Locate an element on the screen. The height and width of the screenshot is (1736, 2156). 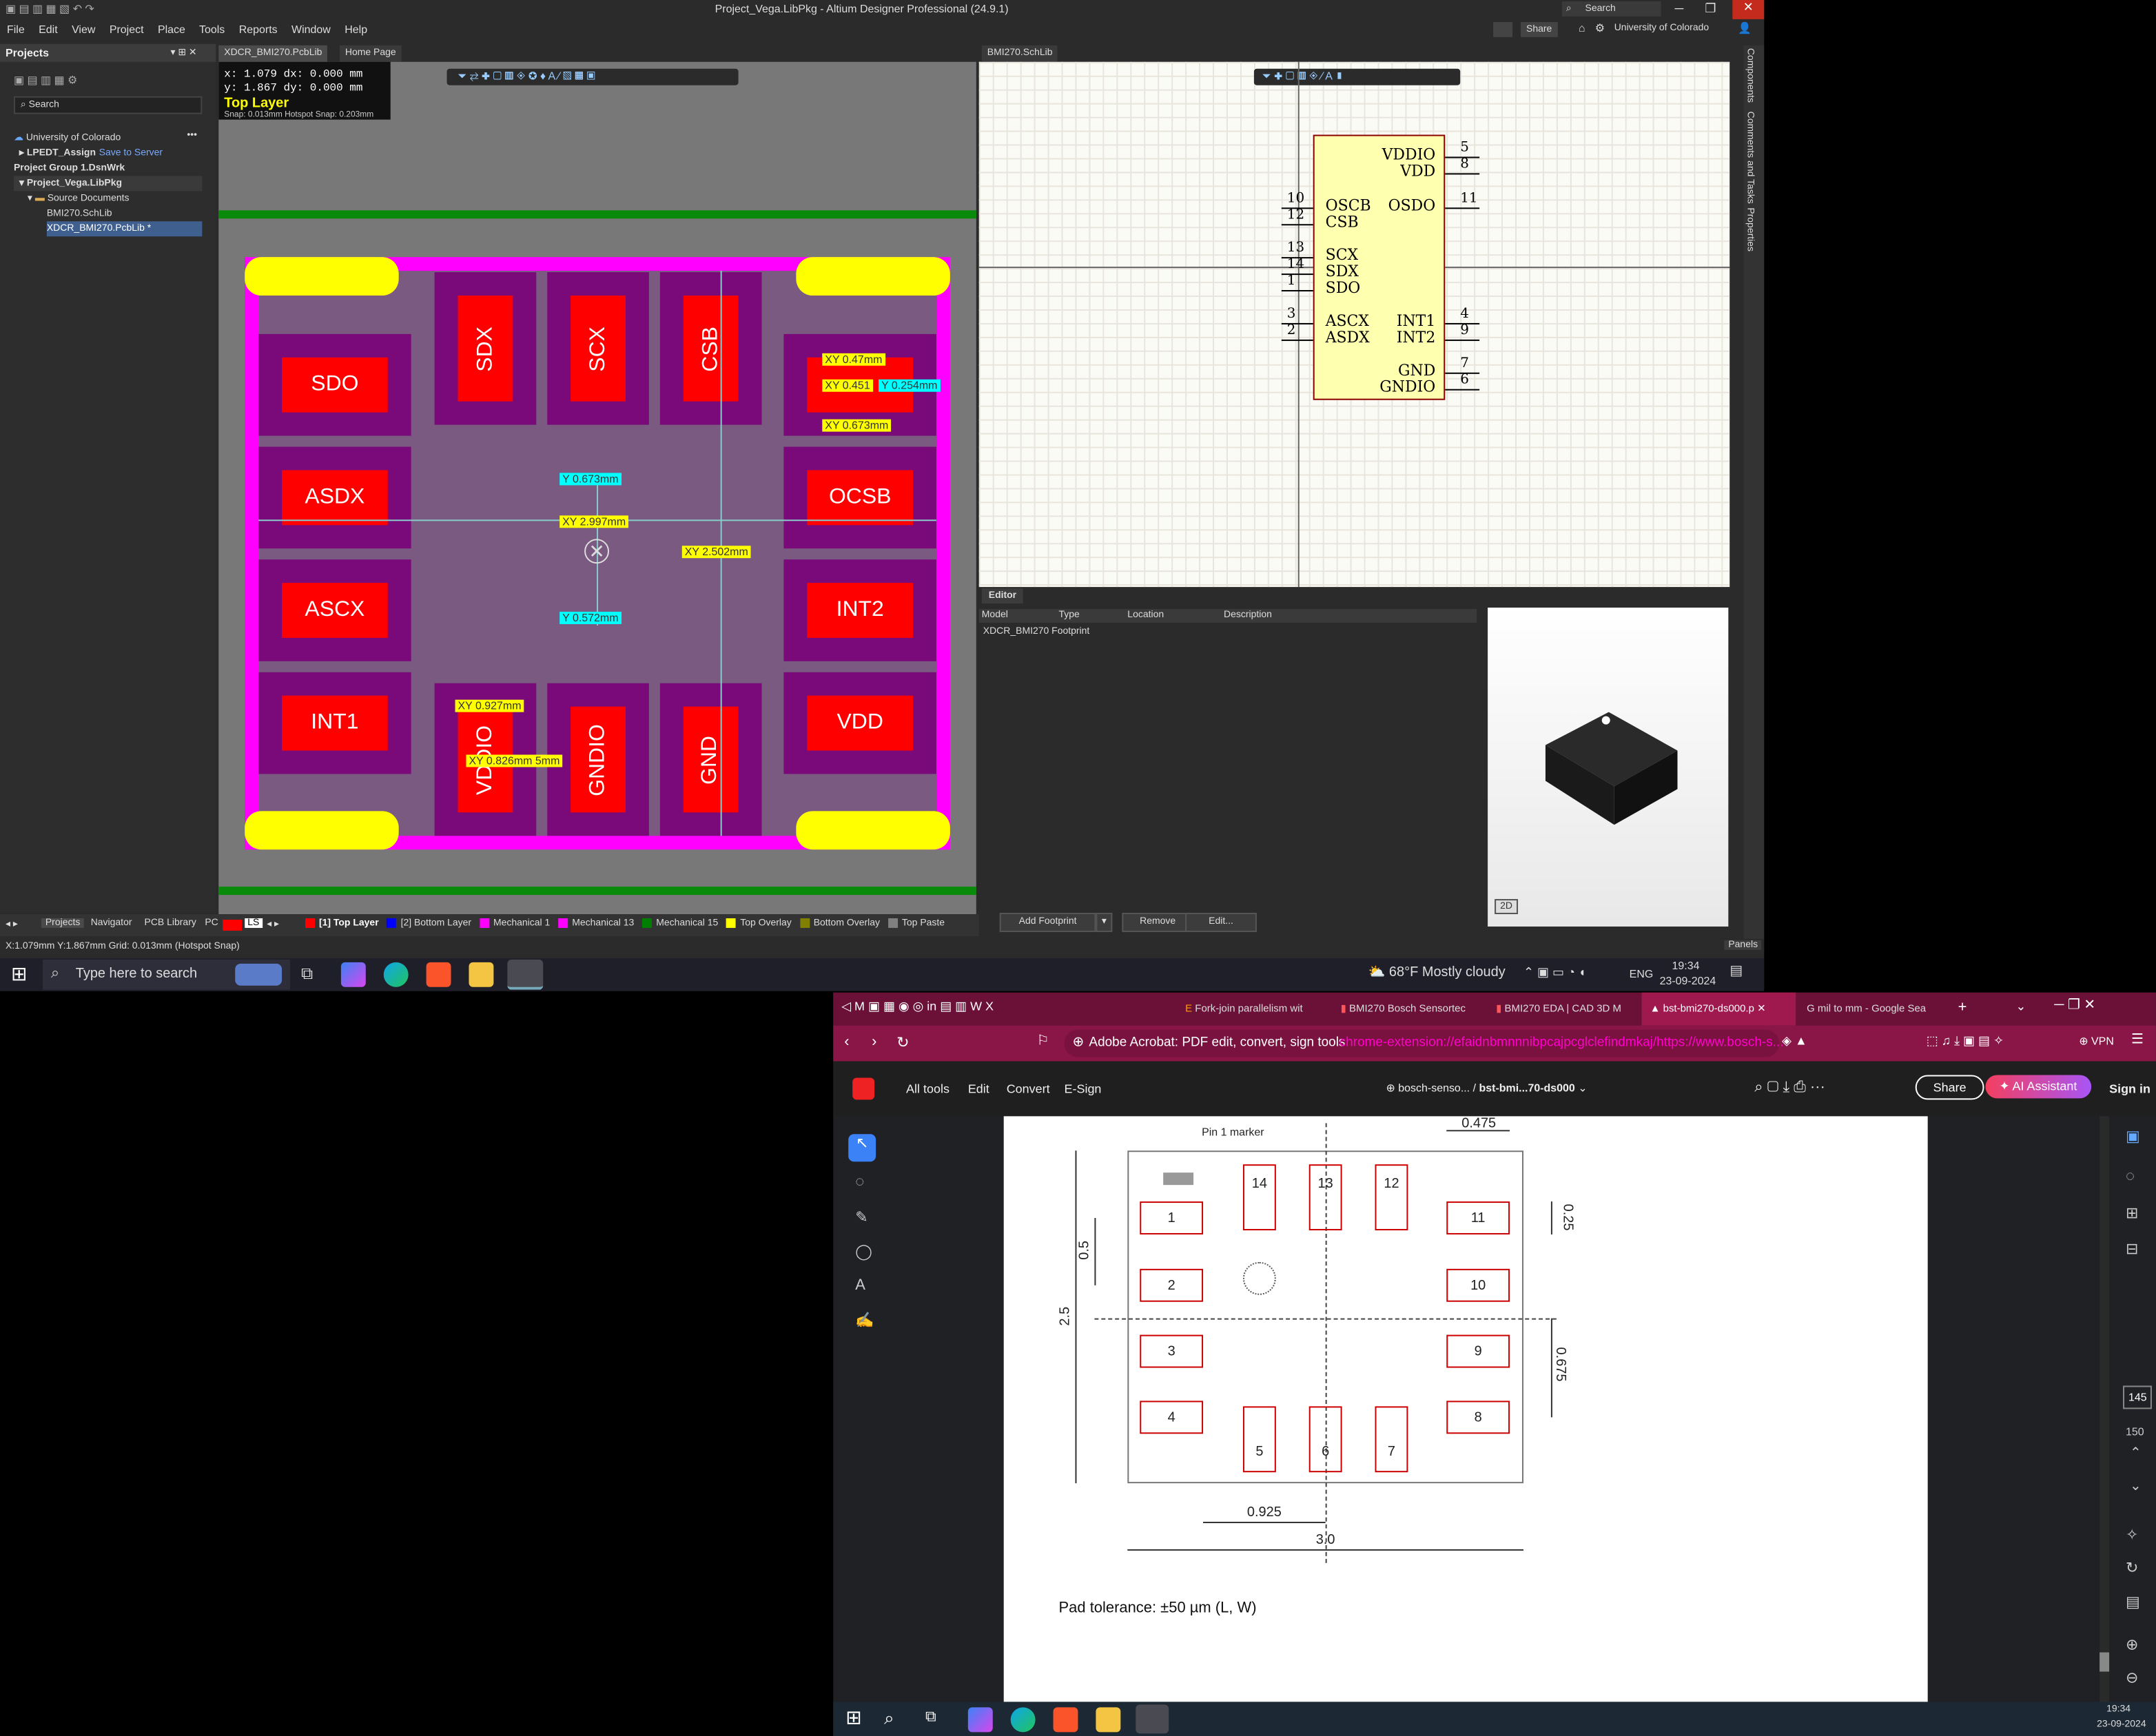
menu-project: Project is located at coordinates (127, 29).